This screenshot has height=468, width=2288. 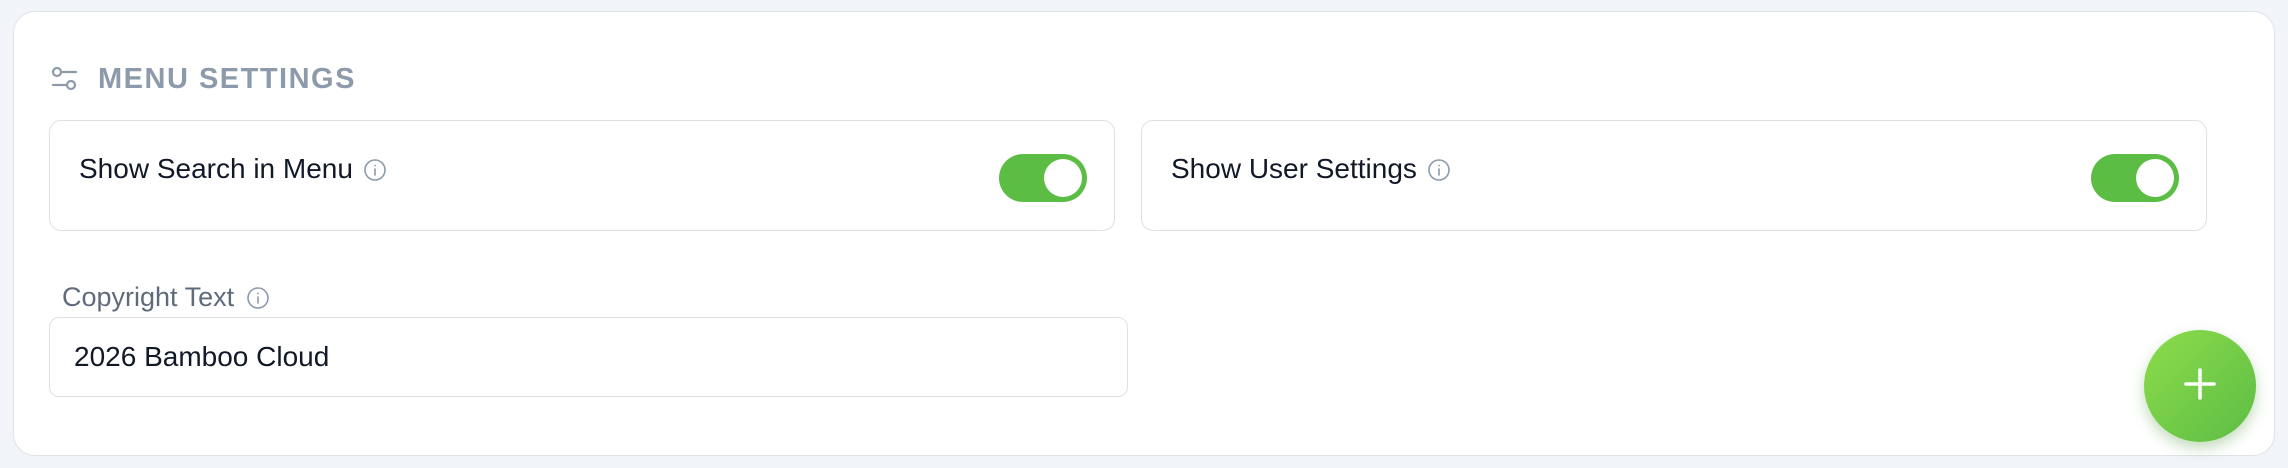 I want to click on add-button, so click(x=2200, y=386).